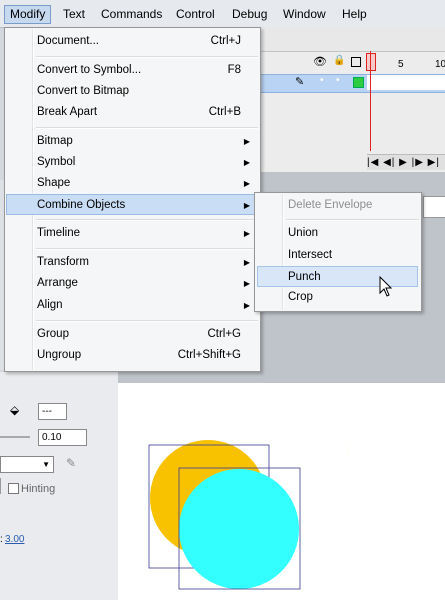 This screenshot has height=600, width=445. What do you see at coordinates (81, 205) in the screenshot?
I see `menu-item-label: Combine Objects` at bounding box center [81, 205].